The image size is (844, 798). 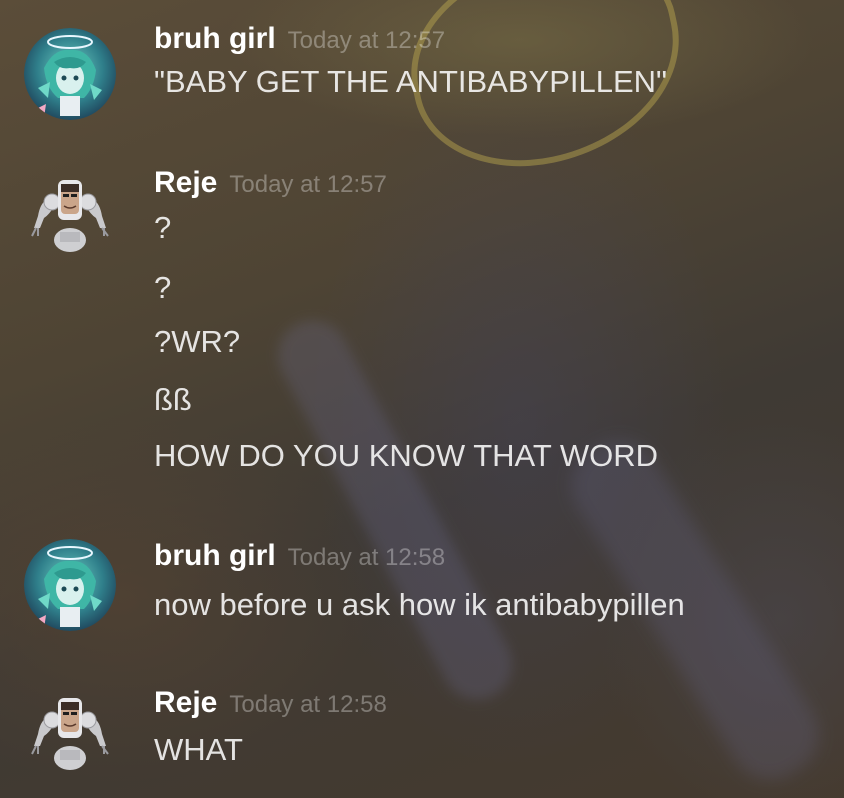 I want to click on message-text: ?WR?, so click(x=197, y=341).